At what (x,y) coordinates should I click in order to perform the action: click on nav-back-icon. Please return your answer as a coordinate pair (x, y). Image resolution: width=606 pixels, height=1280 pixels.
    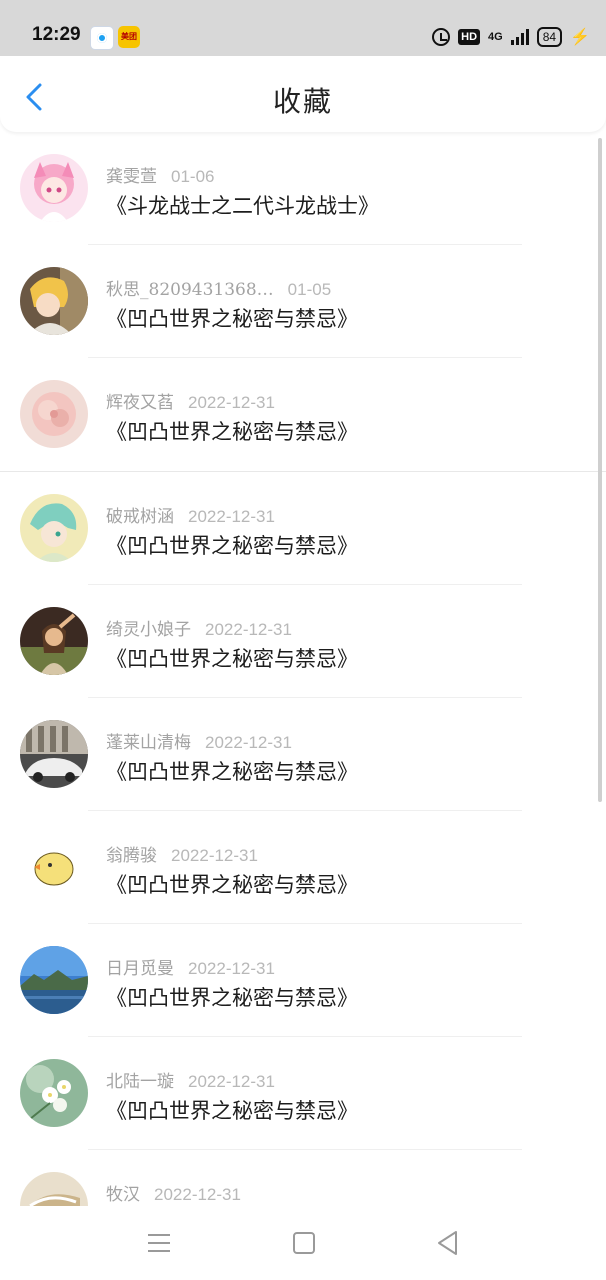
    Looking at the image, I should click on (447, 1243).